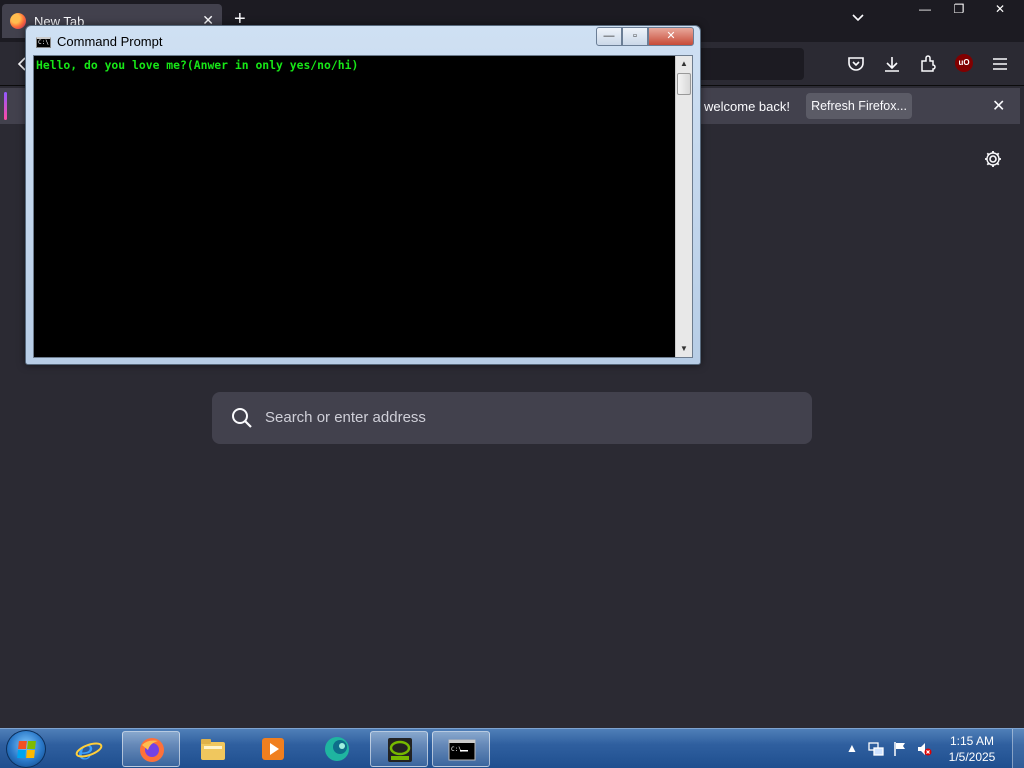 This screenshot has height=768, width=1024. What do you see at coordinates (747, 106) in the screenshot?
I see `notice-text: welcome back!` at bounding box center [747, 106].